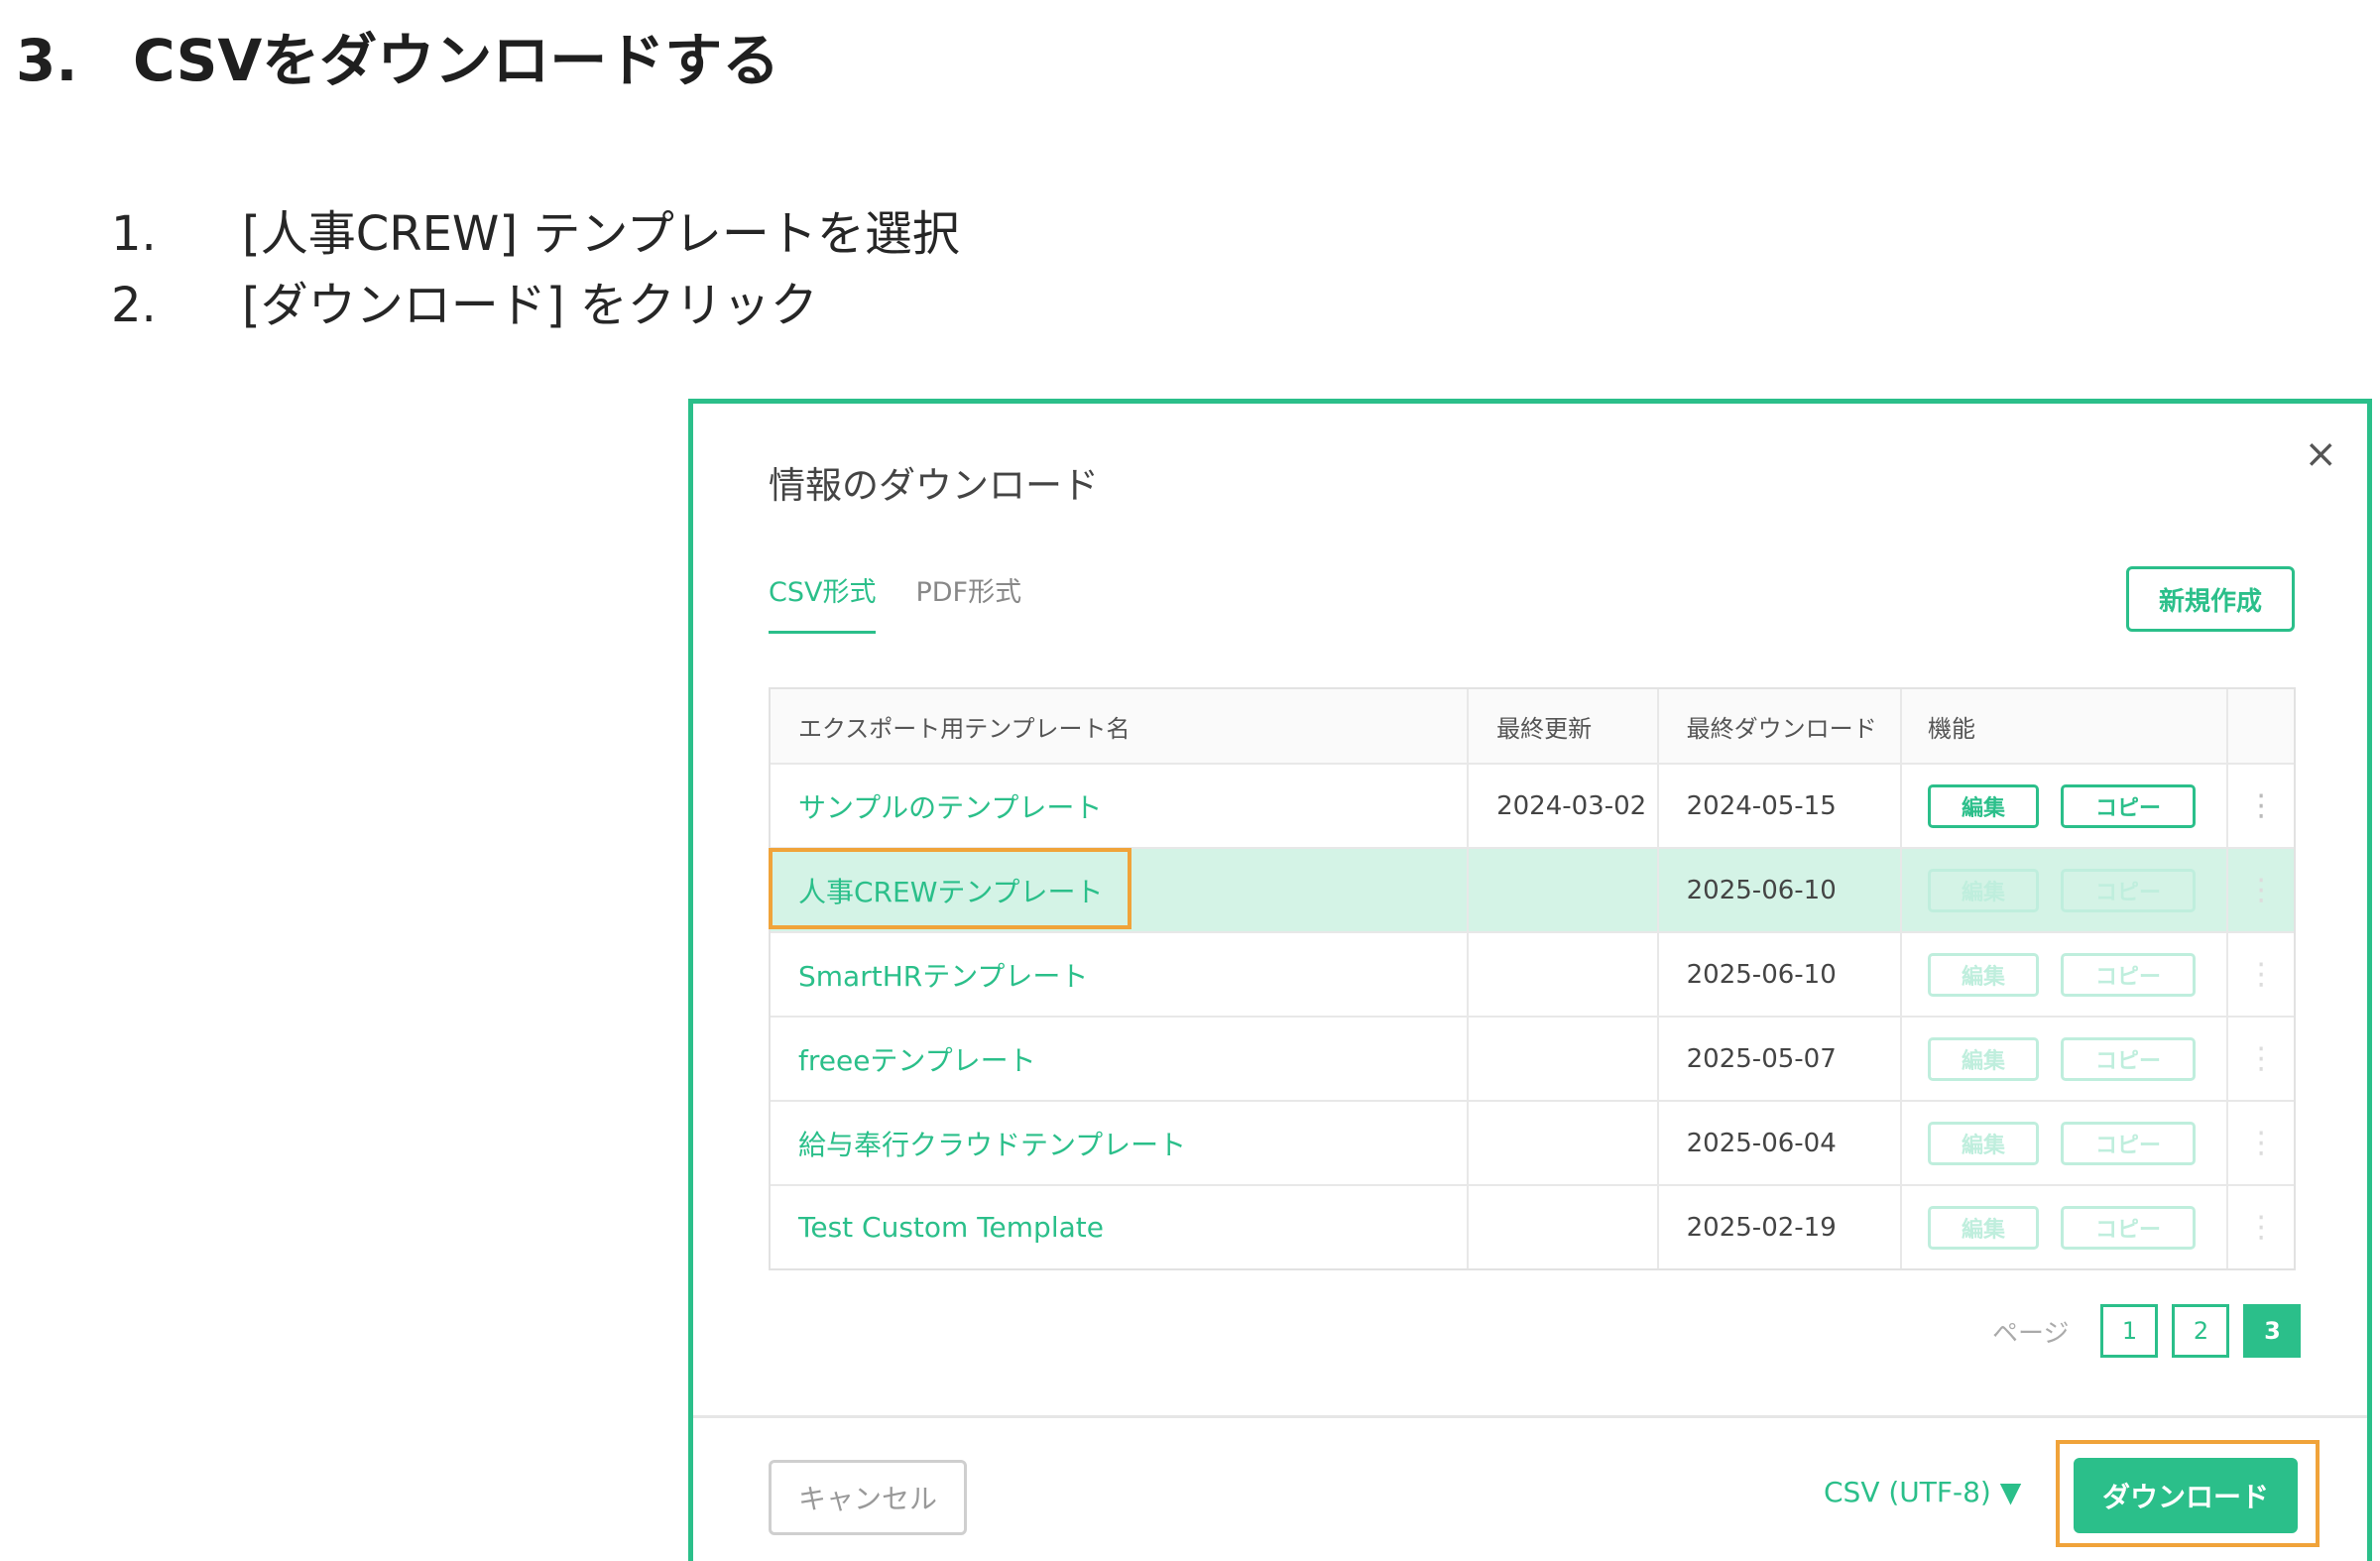  I want to click on section-title: CSVをダウンロードする, so click(456, 60).